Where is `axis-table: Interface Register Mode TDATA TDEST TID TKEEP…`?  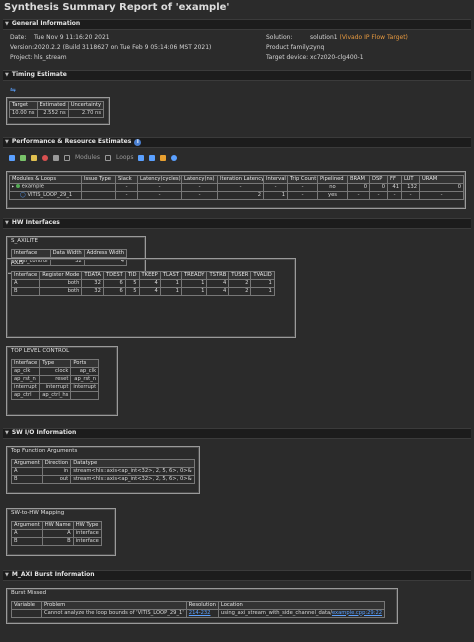
axis-table: Interface Register Mode TDATA TDEST TID TKEEP… is located at coordinates (142, 283).